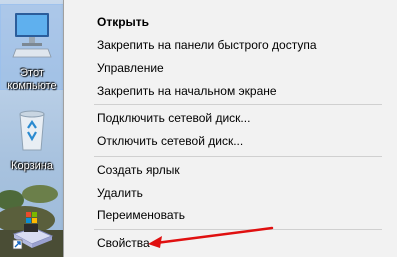 Image resolution: width=397 pixels, height=257 pixels. What do you see at coordinates (229, 243) in the screenshot?
I see `menu-item-properties: Свойства` at bounding box center [229, 243].